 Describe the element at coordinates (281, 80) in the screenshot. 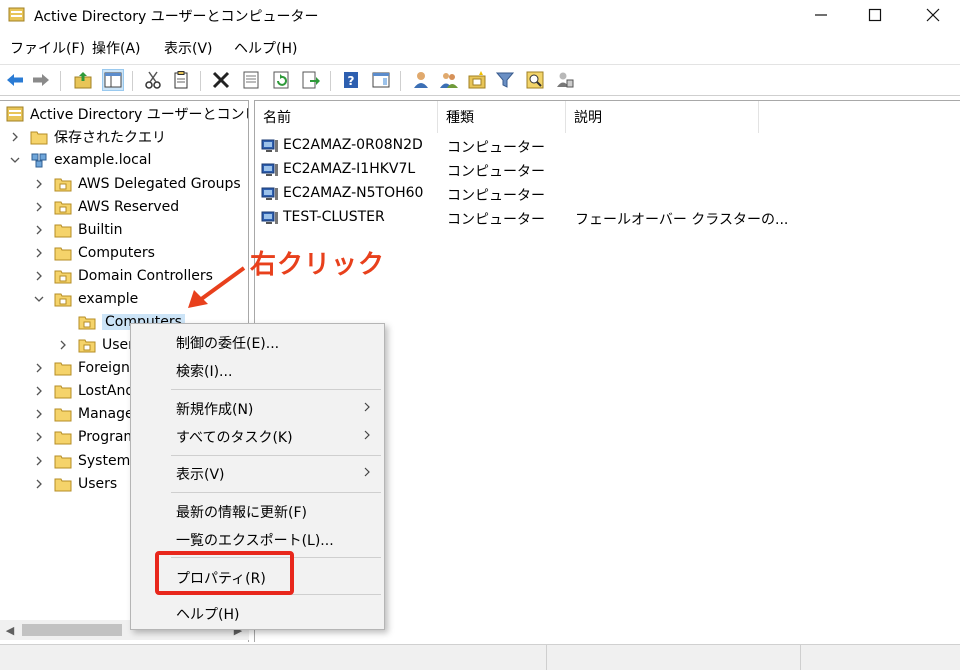

I see `refresh-button` at that location.